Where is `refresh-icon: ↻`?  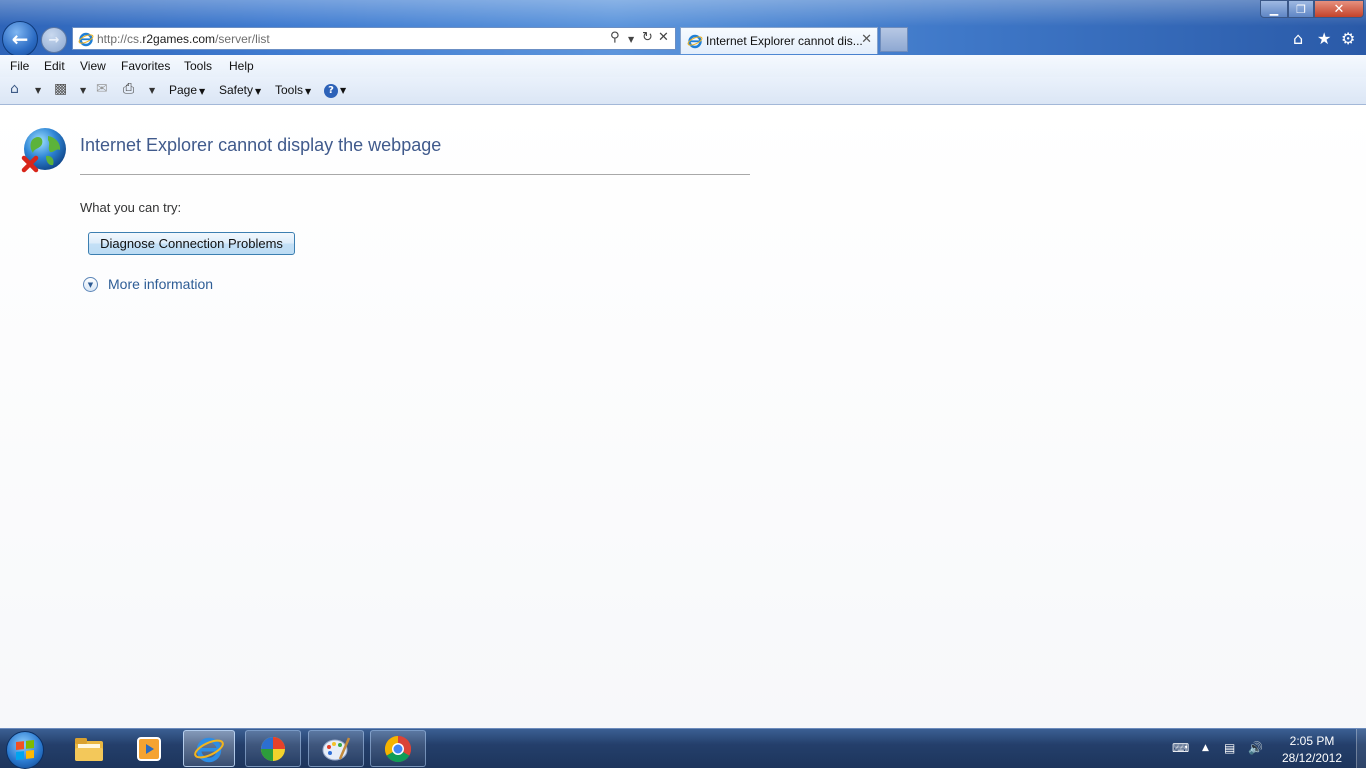
refresh-icon: ↻ is located at coordinates (647, 37).